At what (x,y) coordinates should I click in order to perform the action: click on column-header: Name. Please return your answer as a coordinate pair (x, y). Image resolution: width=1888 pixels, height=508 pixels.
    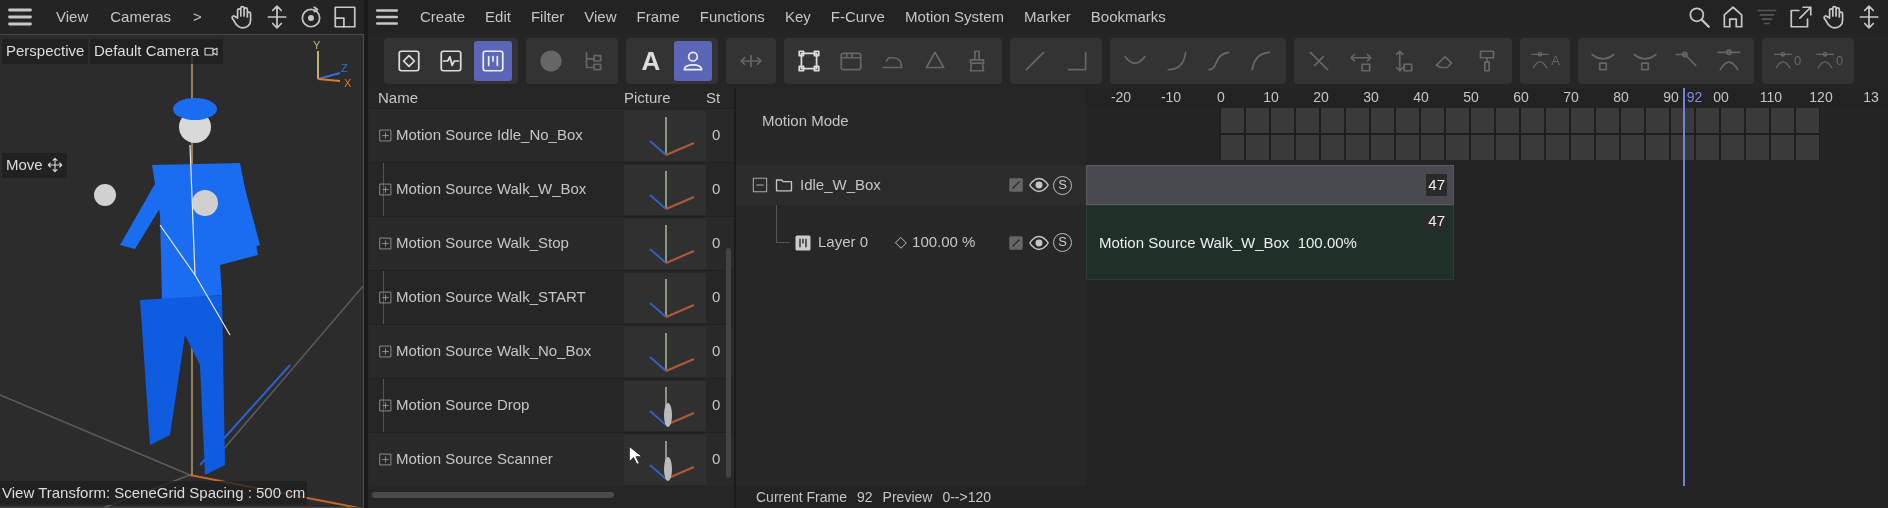
    Looking at the image, I should click on (501, 98).